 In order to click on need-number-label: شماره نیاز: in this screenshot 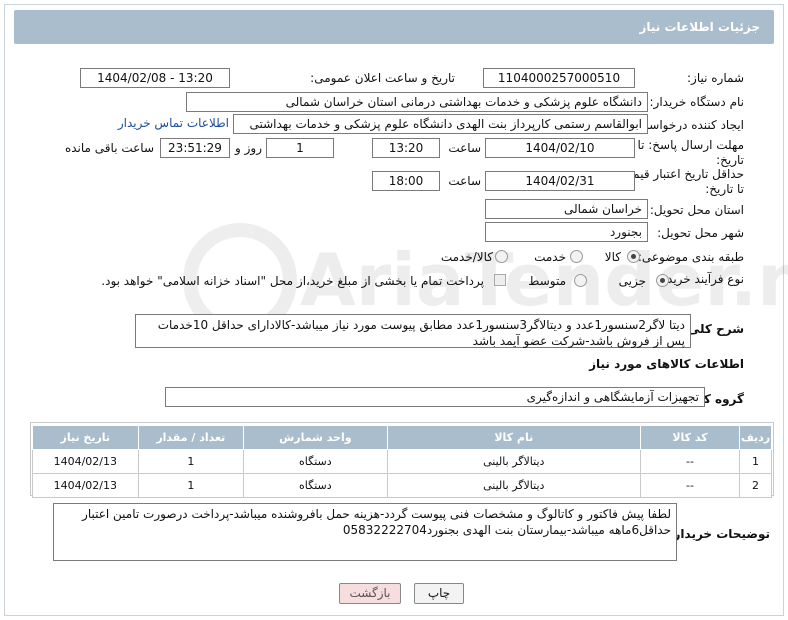, I will do `click(715, 78)`.